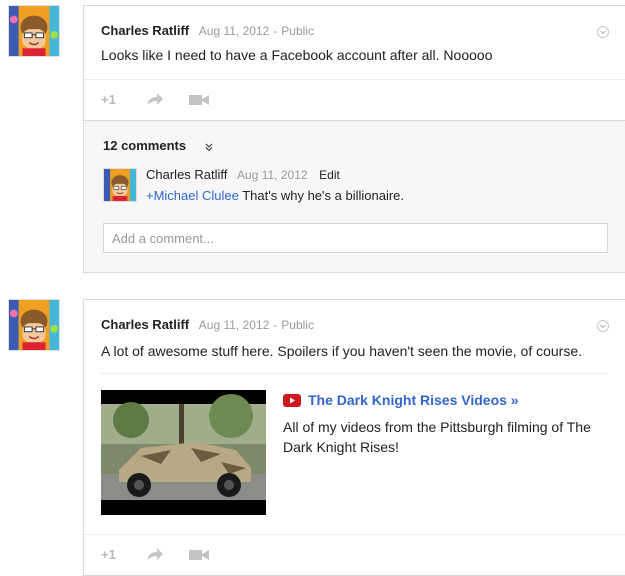  What do you see at coordinates (183, 452) in the screenshot?
I see `video-thumbnail` at bounding box center [183, 452].